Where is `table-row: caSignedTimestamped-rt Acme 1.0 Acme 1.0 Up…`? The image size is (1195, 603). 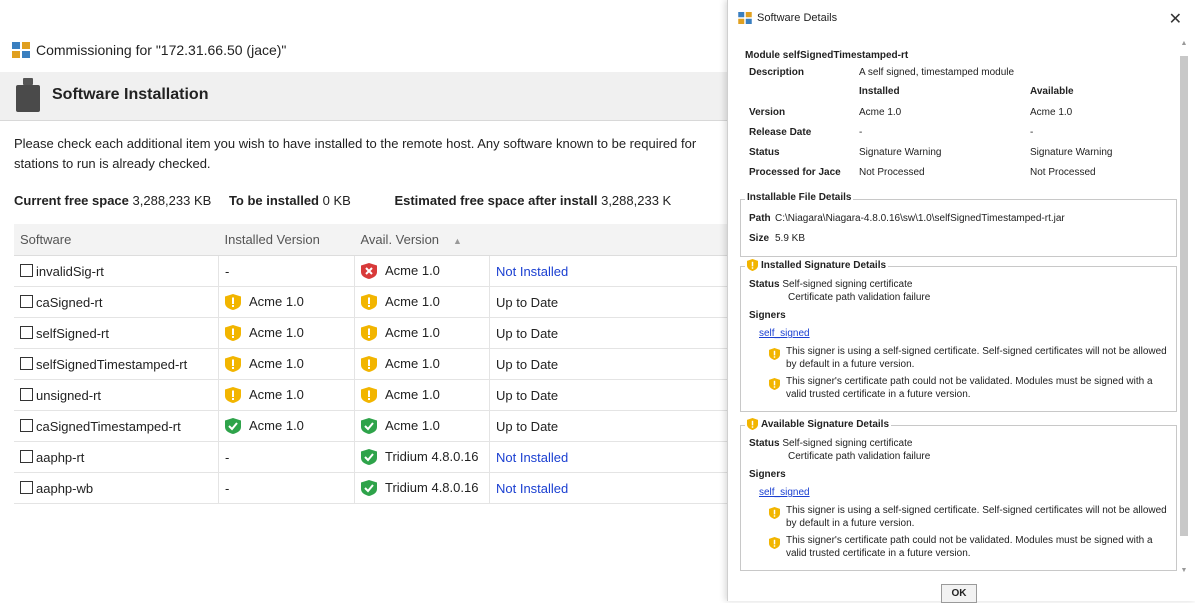
table-row: caSignedTimestamped-rt Acme 1.0 Acme 1.0 Up… is located at coordinates (373, 426).